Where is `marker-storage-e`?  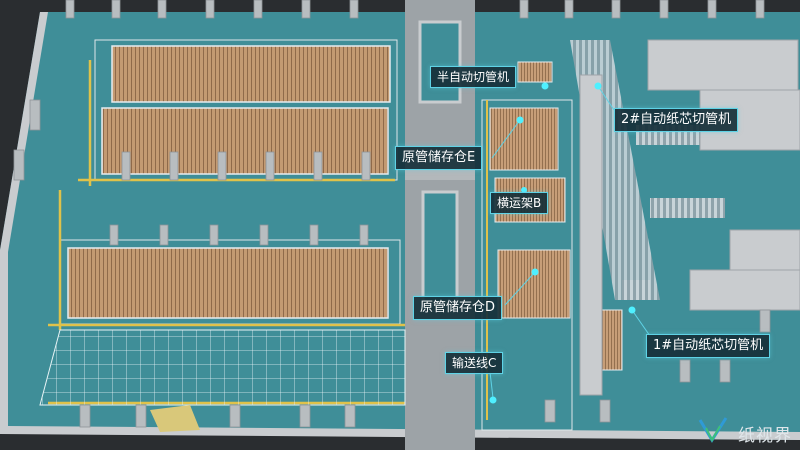
marker-storage-e is located at coordinates (520, 120).